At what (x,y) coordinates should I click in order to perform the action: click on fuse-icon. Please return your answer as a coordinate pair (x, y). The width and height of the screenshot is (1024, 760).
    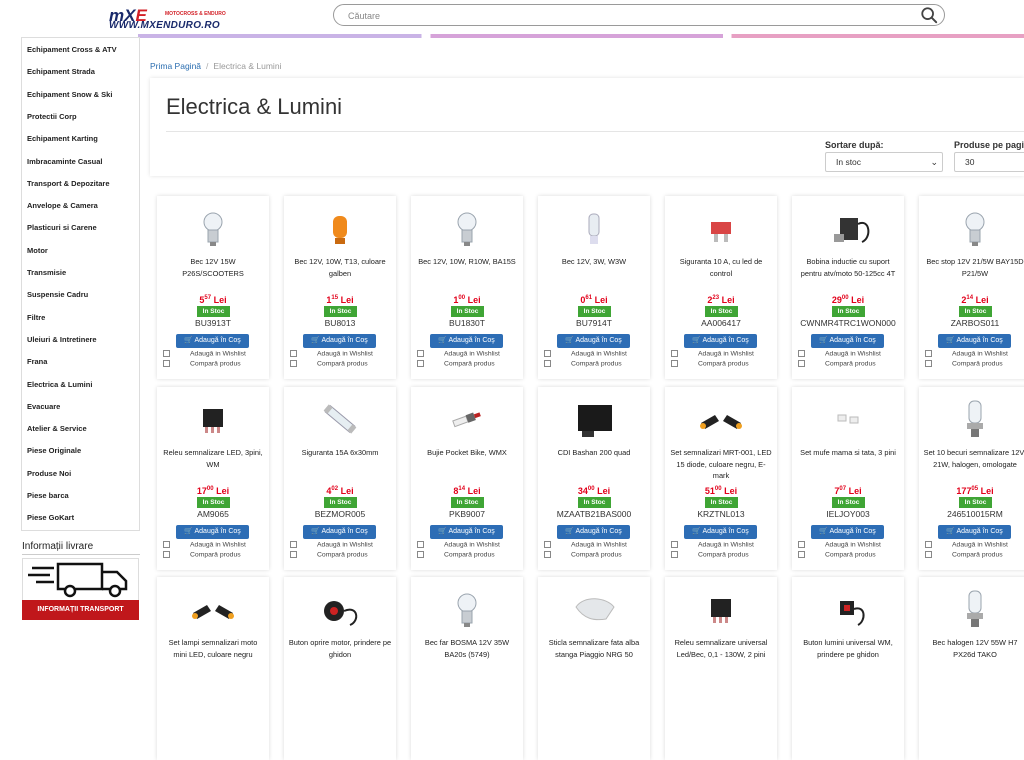
    Looking at the image, I should click on (721, 228).